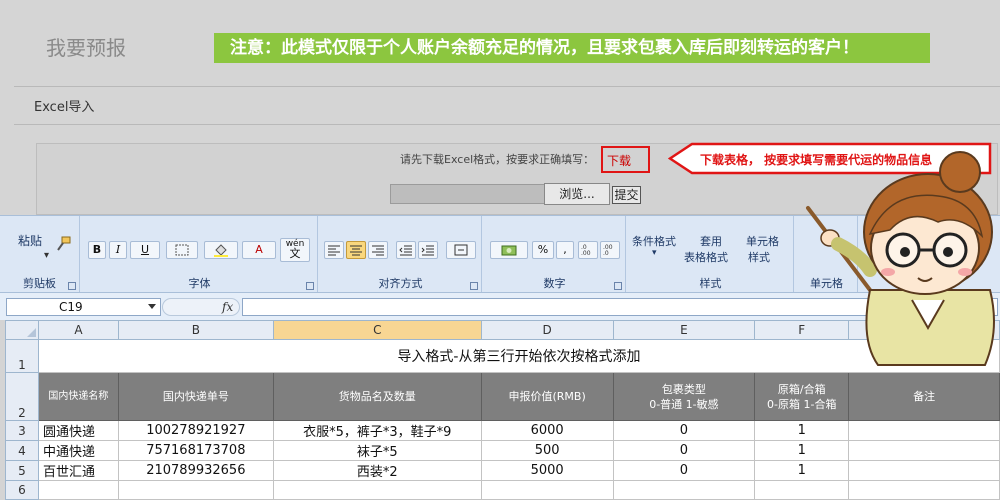 This screenshot has width=1000, height=500. I want to click on column-header: B, so click(195, 330).